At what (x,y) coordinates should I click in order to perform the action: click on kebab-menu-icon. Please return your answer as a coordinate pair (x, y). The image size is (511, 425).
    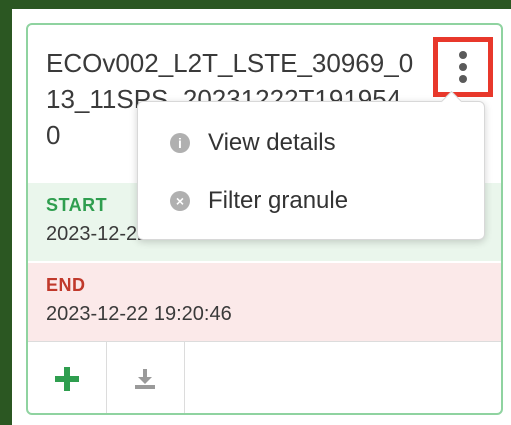
    Looking at the image, I should click on (463, 67).